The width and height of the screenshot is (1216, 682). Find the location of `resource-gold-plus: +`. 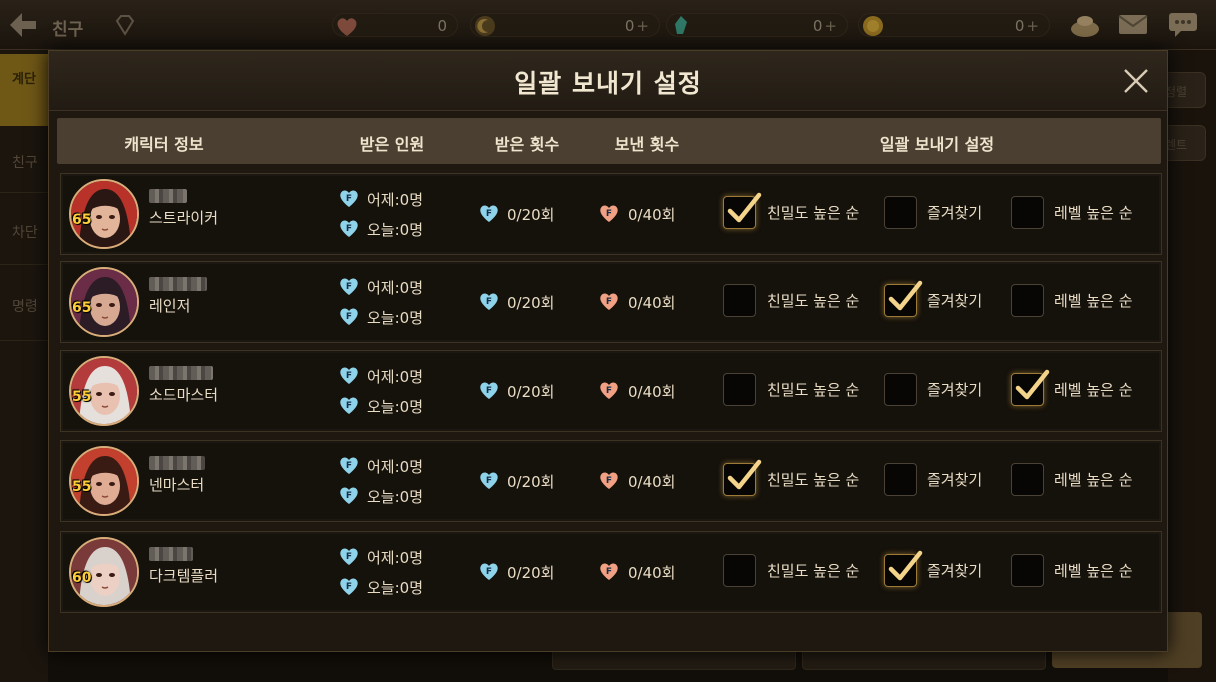

resource-gold-plus: + is located at coordinates (642, 26).